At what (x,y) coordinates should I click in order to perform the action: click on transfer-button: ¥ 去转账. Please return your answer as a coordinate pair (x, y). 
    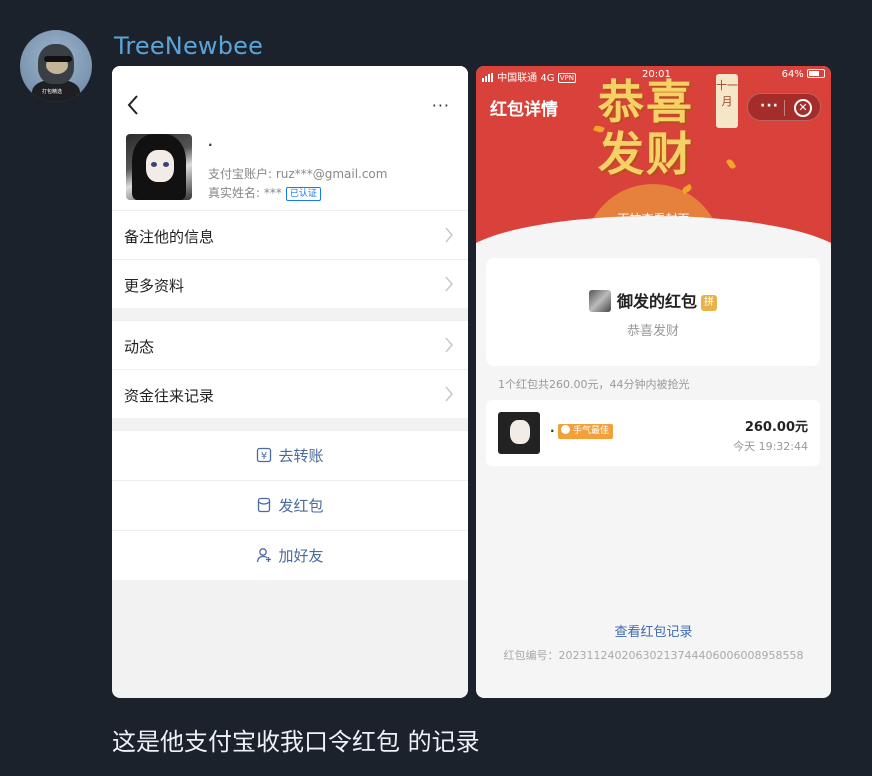
    Looking at the image, I should click on (290, 455).